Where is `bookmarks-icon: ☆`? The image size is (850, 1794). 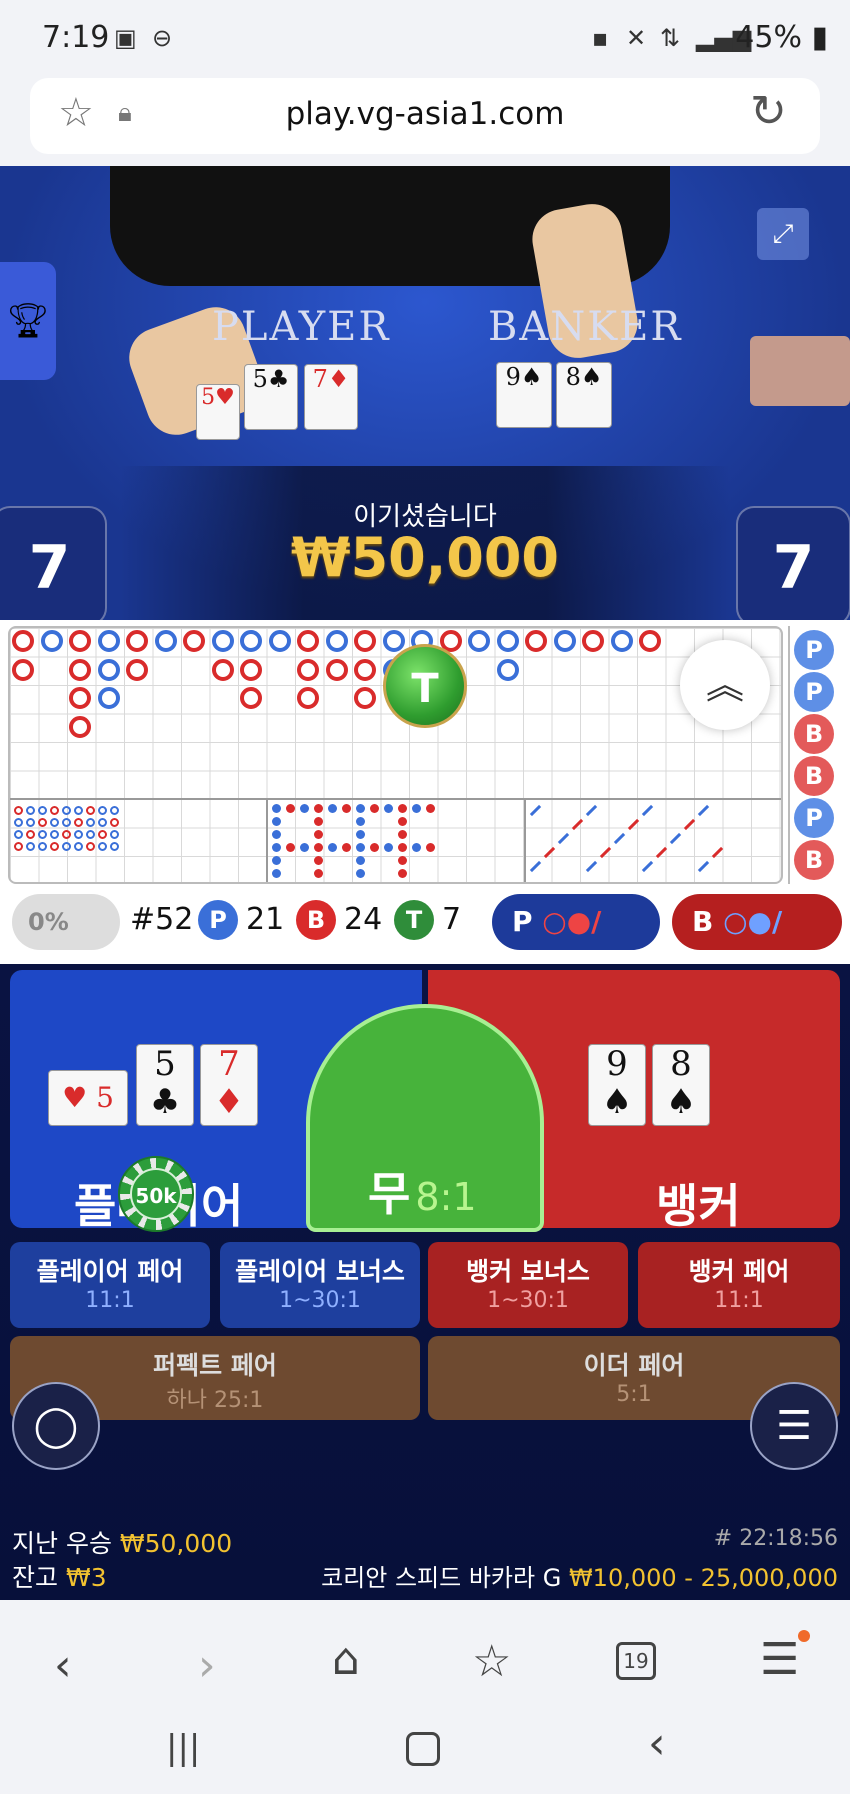 bookmarks-icon: ☆ is located at coordinates (491, 1661).